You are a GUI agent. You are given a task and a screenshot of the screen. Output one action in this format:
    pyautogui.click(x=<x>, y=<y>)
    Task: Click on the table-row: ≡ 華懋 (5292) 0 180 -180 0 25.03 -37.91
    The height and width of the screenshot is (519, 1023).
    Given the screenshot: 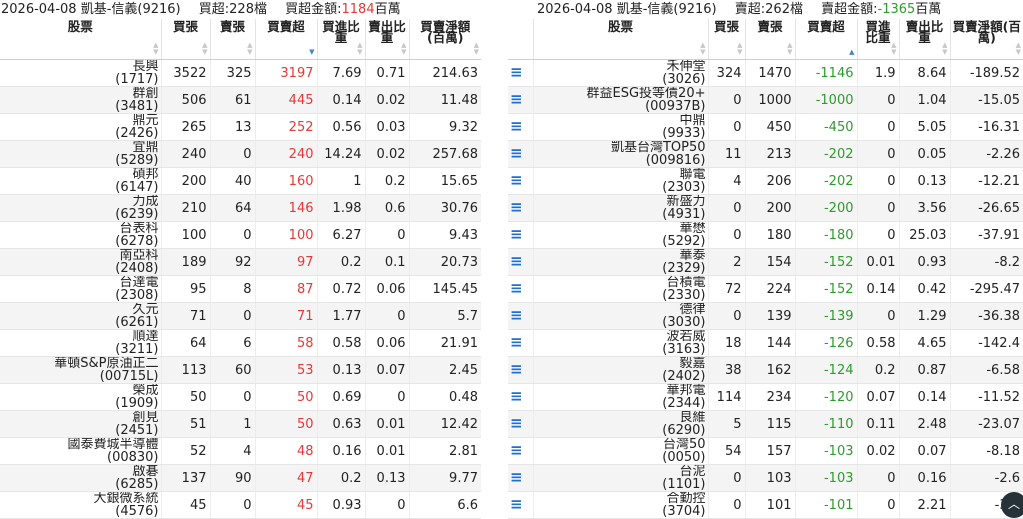 What is the action you would take?
    pyautogui.click(x=765, y=235)
    